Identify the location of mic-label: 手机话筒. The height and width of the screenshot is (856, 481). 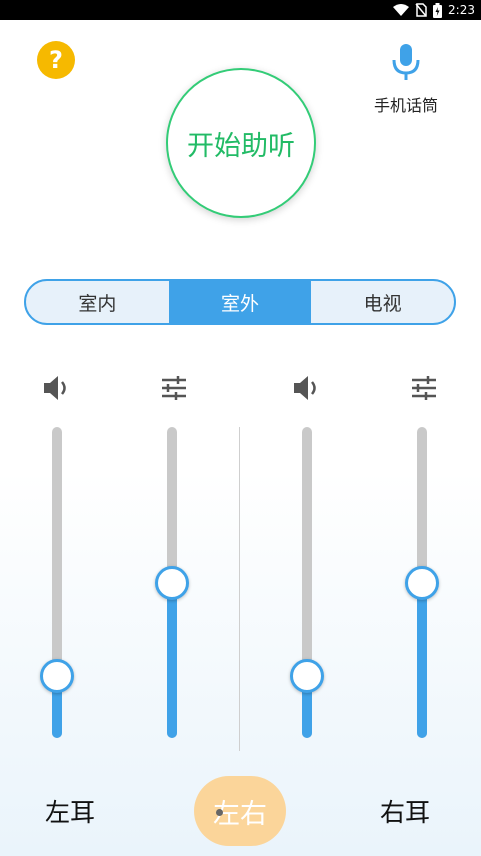
(405, 105).